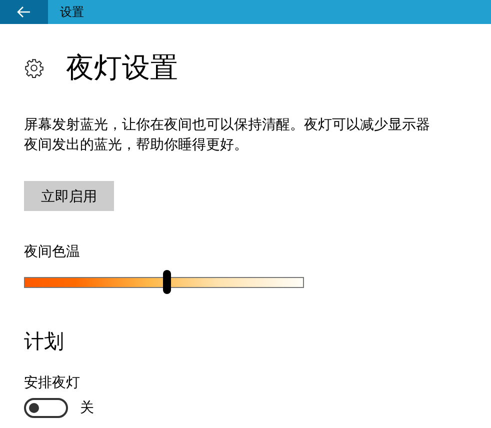 This screenshot has height=428, width=491. Describe the element at coordinates (122, 68) in the screenshot. I see `page-heading: 夜灯设置` at that location.